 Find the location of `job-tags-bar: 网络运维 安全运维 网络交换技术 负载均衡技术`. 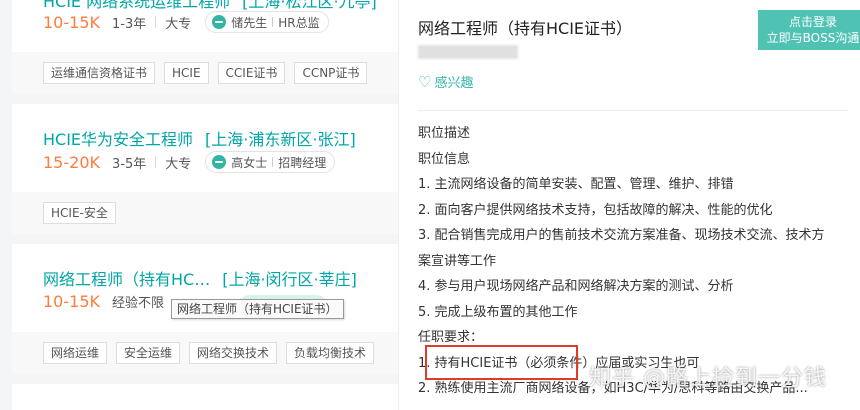

job-tags-bar: 网络运维 安全运维 网络交换技术 负载均衡技术 is located at coordinates (205, 353).